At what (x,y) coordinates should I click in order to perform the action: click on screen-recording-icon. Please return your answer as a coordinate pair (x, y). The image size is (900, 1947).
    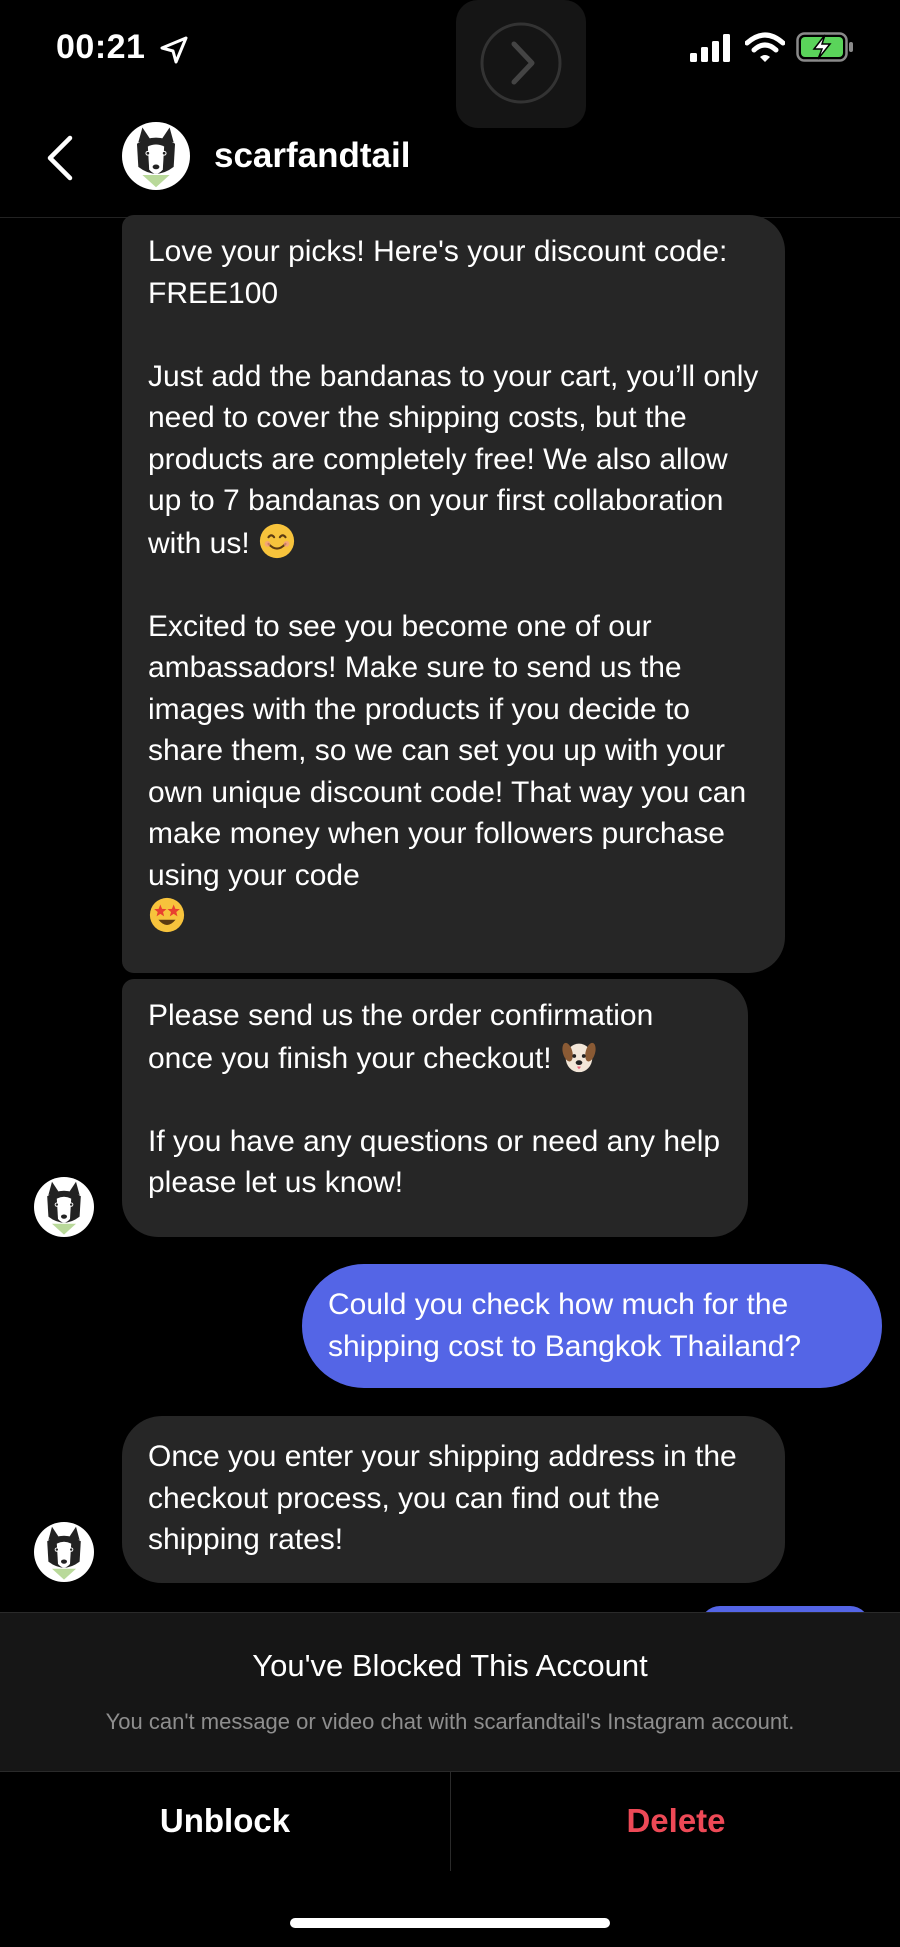
    Looking at the image, I should click on (521, 63).